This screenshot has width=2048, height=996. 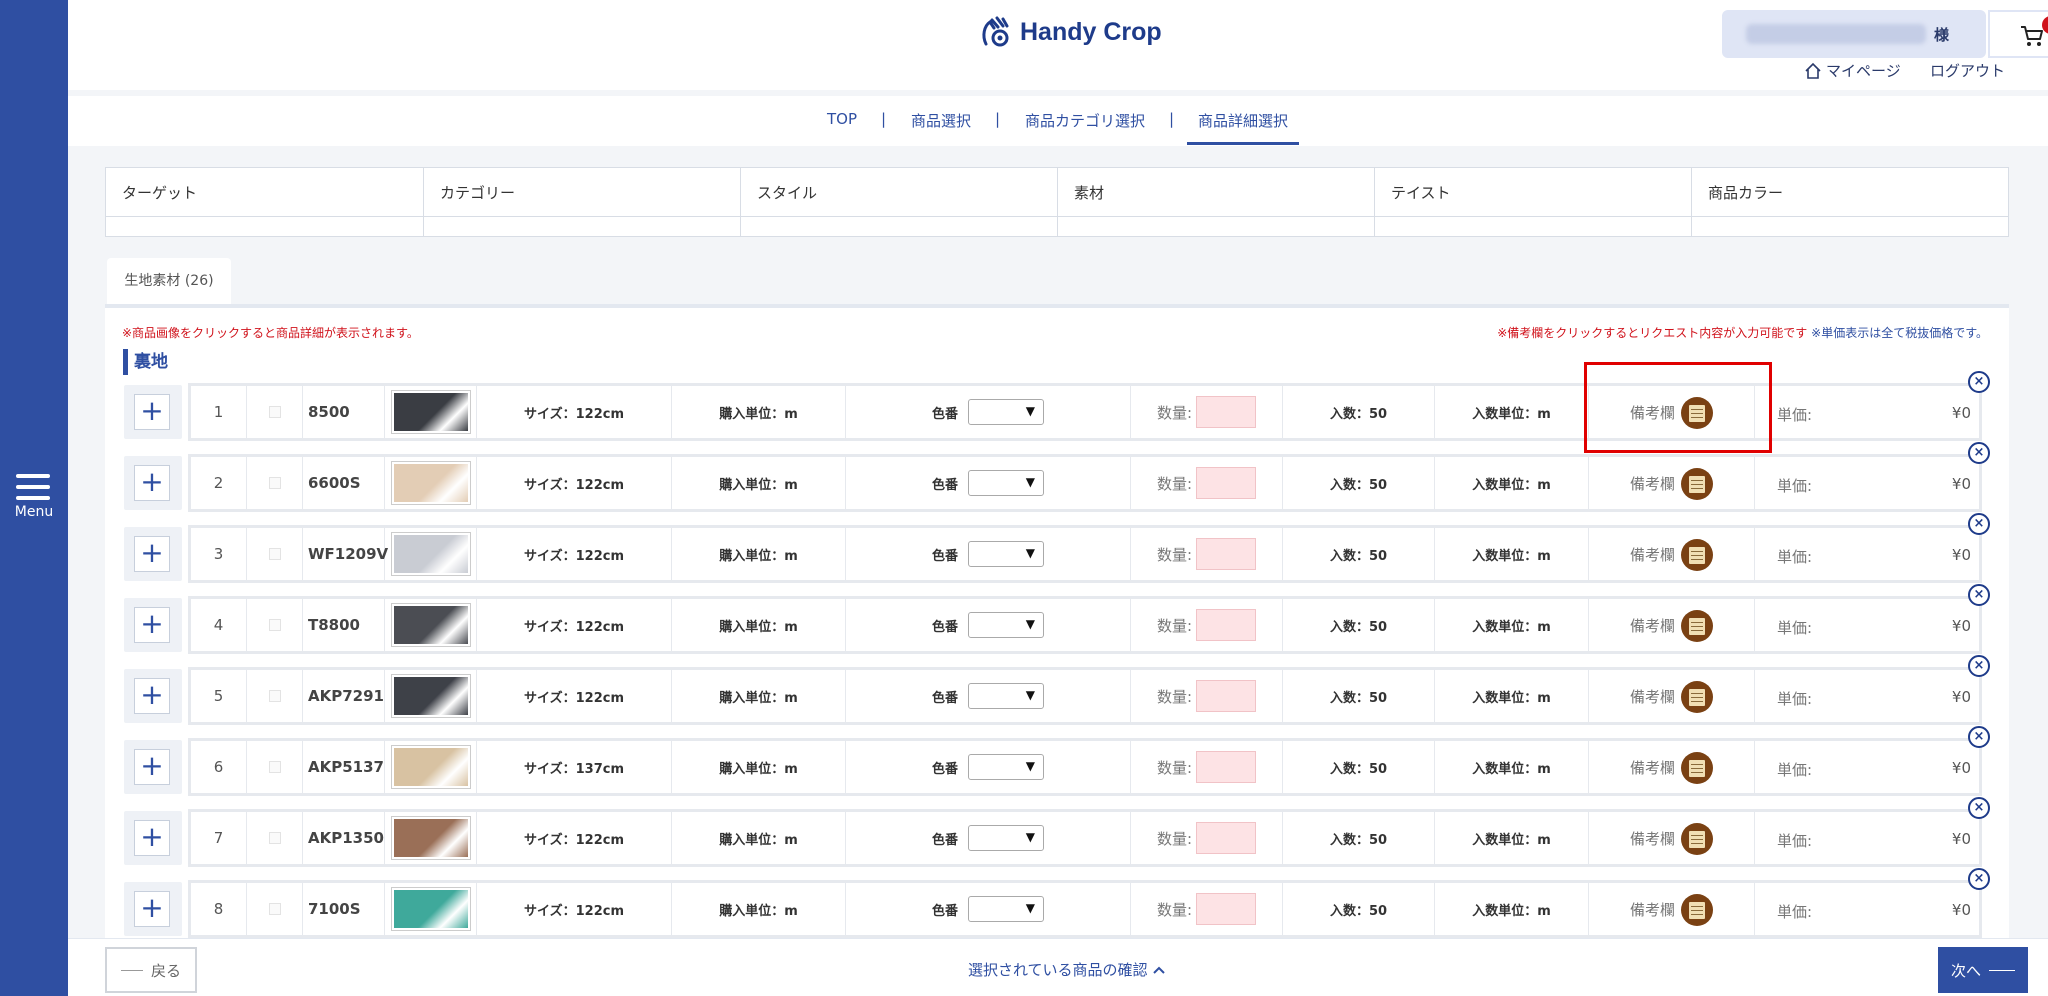 What do you see at coordinates (1085, 120) in the screenshot?
I see `breadcrumb-category-select: 商品カテゴリ選択` at bounding box center [1085, 120].